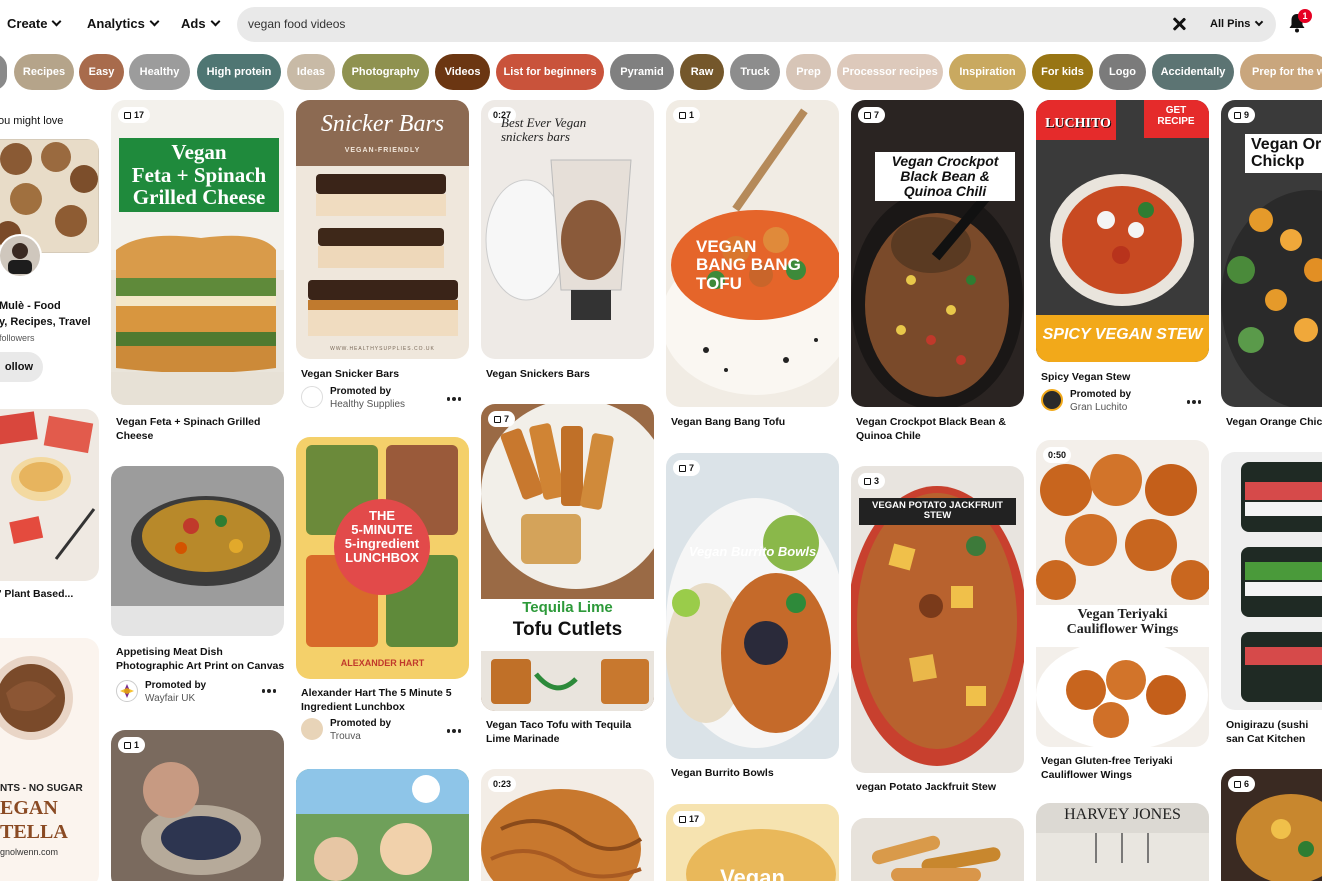  What do you see at coordinates (197, 805) in the screenshot?
I see `pin-bottom-1: 1` at bounding box center [197, 805].